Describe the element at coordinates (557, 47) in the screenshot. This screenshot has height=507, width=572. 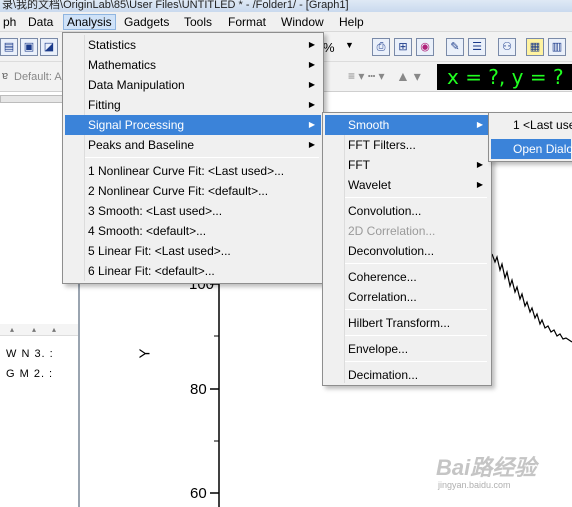
I see `table-icon: ▥` at that location.